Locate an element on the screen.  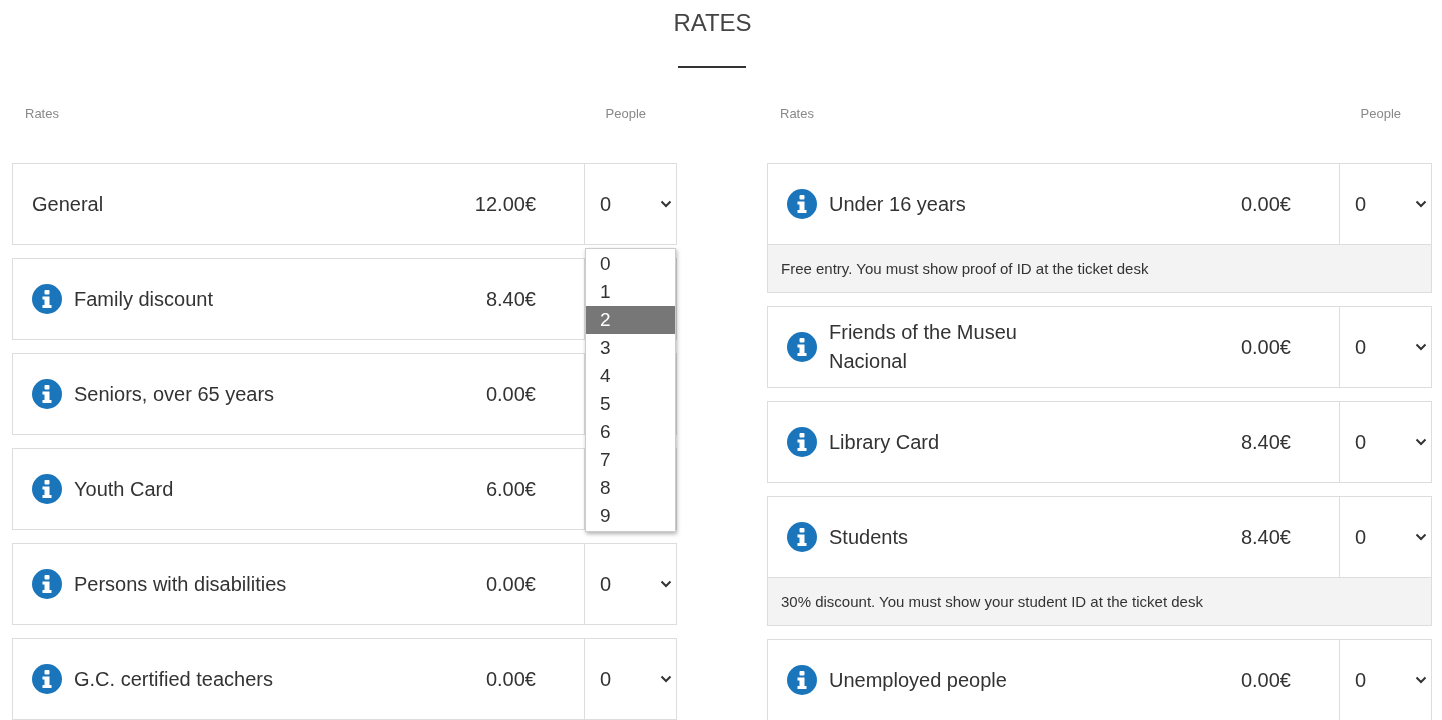
dropdown-option: 5 is located at coordinates (630, 404).